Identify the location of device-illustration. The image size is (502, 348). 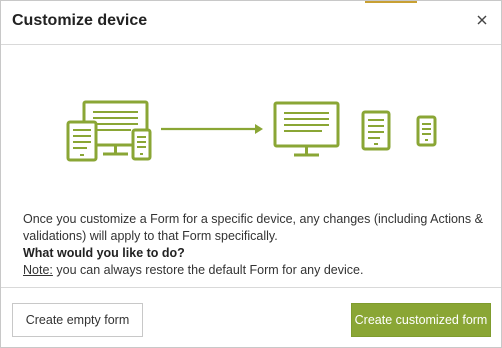
(251, 131).